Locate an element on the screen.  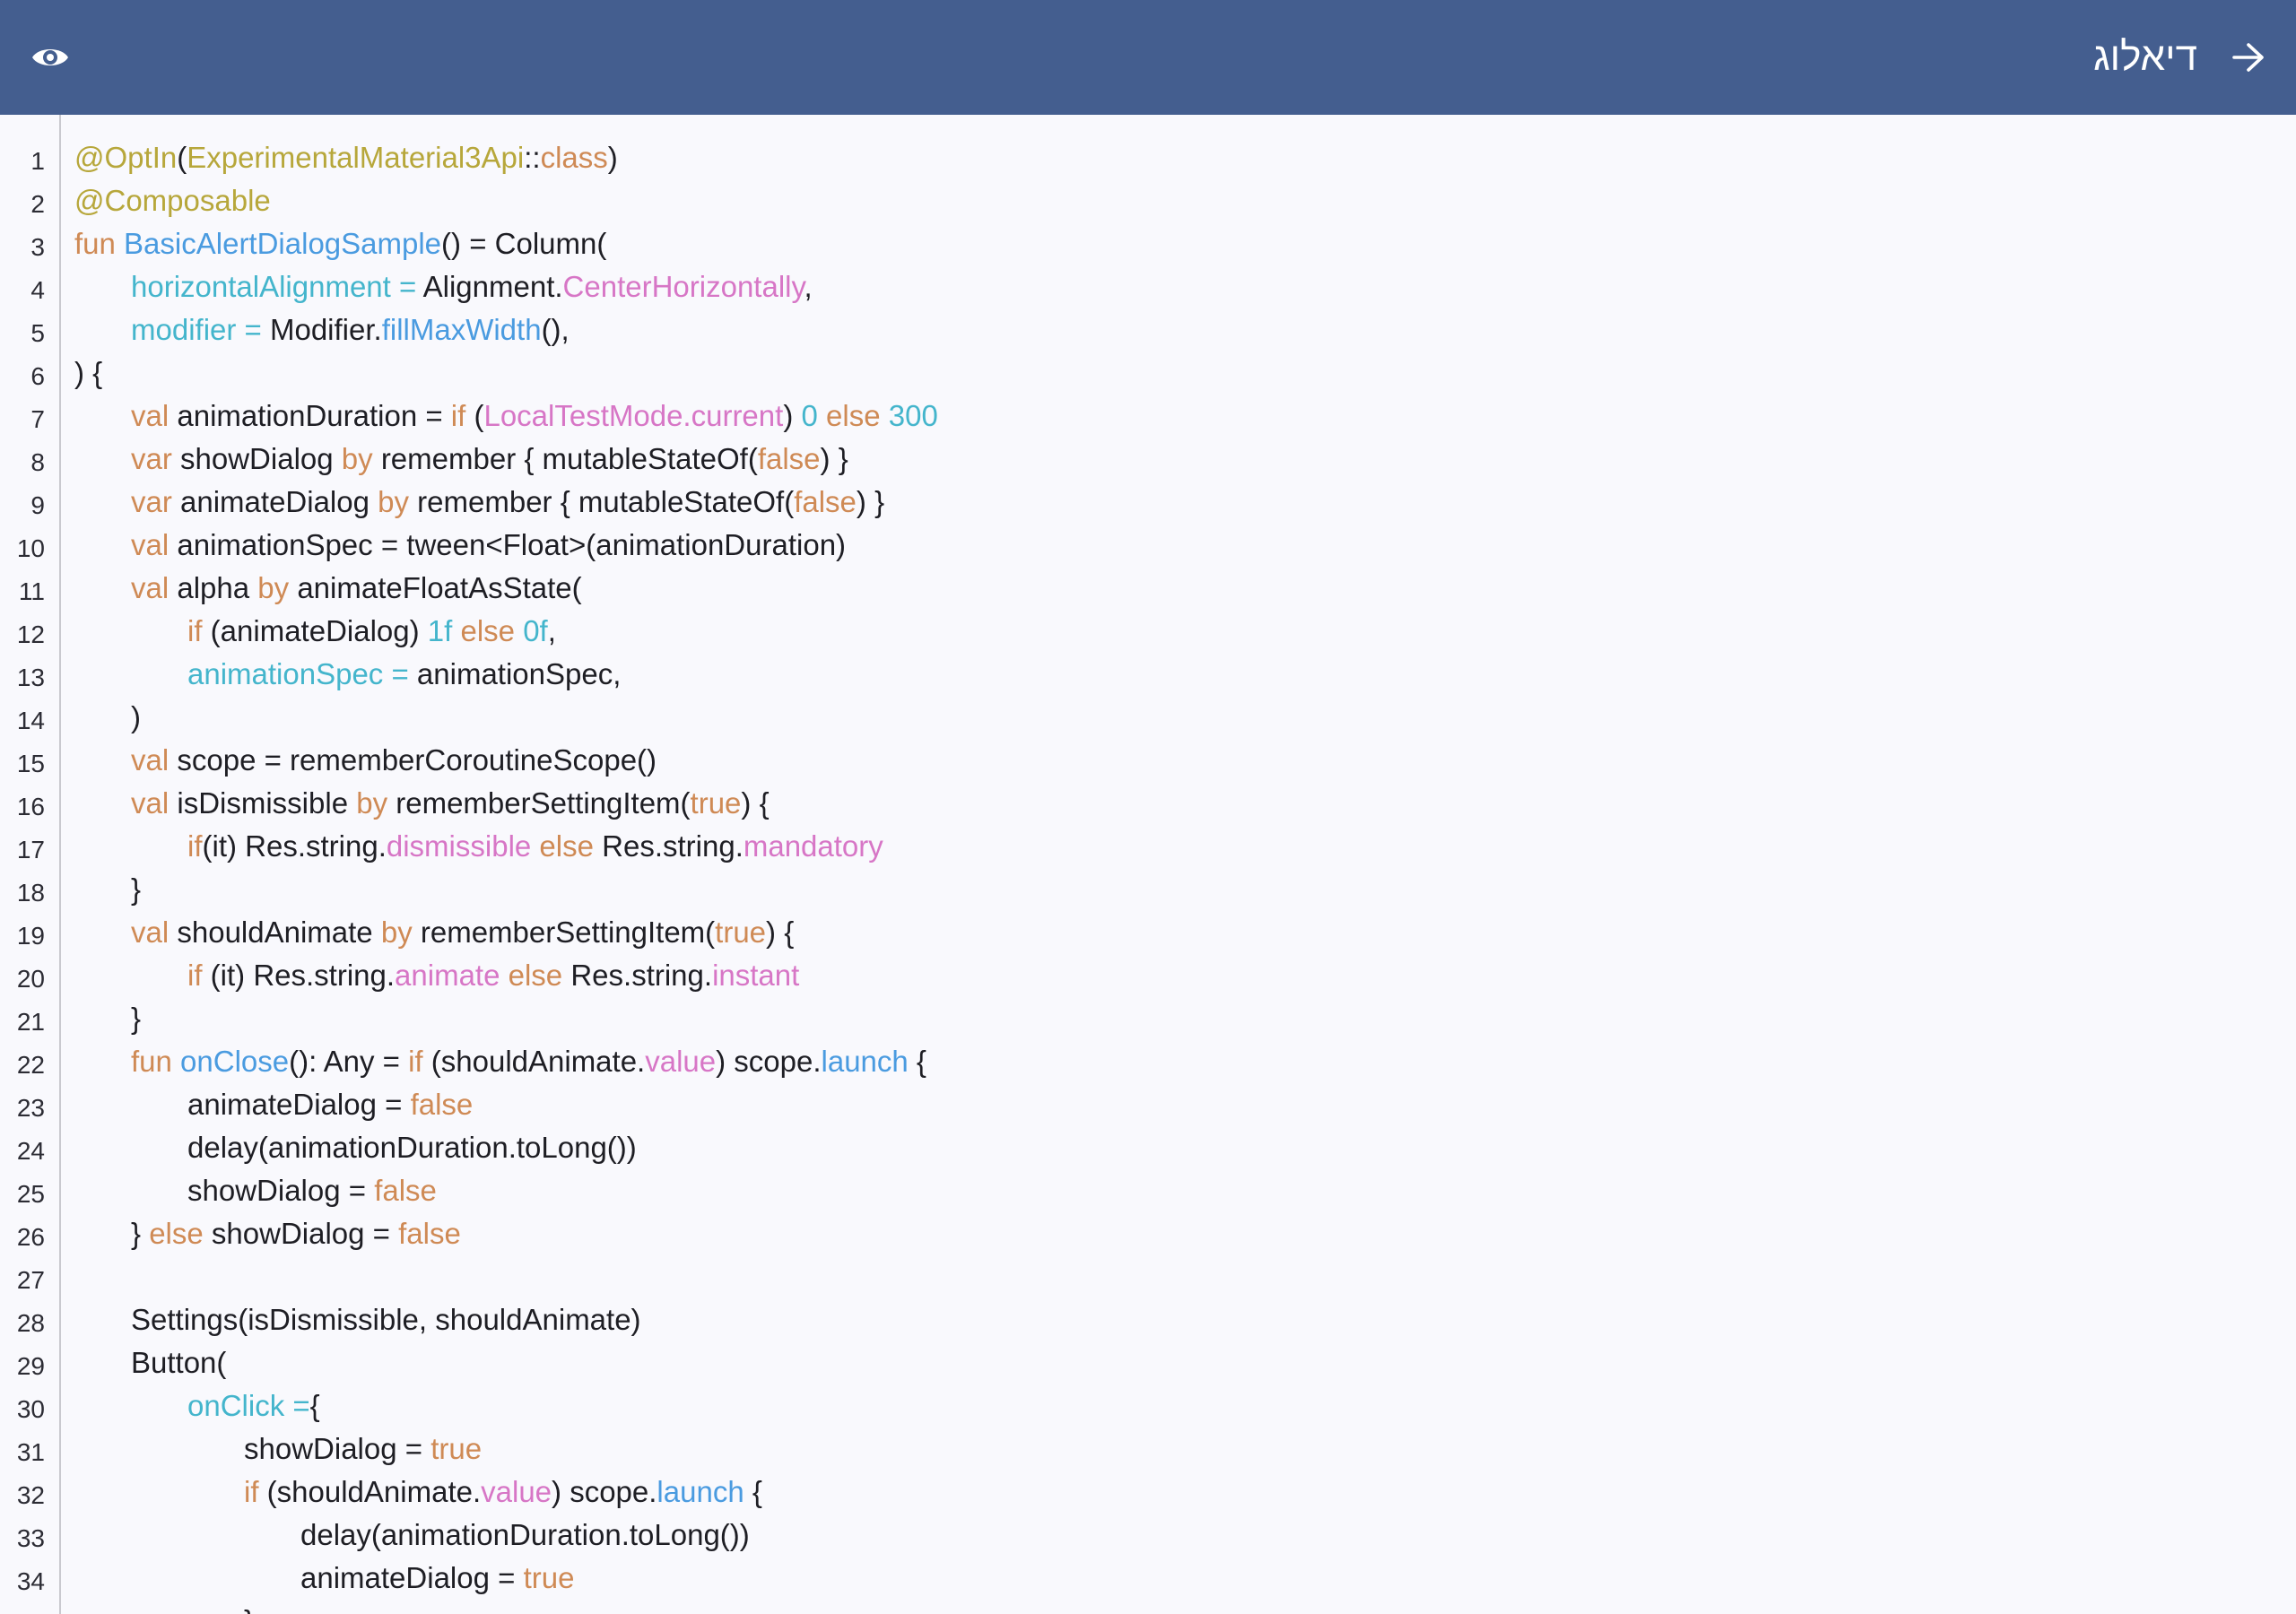
code-token: ( is located at coordinates (479, 415).